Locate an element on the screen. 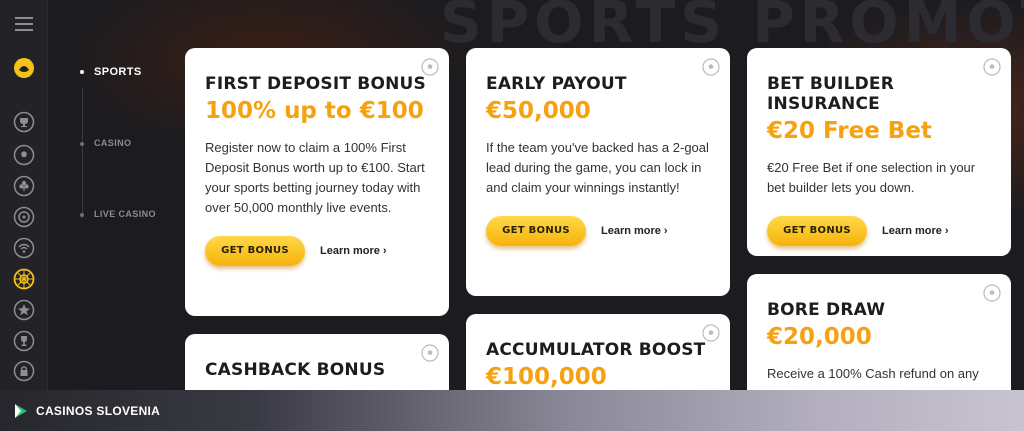 The height and width of the screenshot is (431, 1024). card-amount: €20 Free Bet is located at coordinates (849, 131).